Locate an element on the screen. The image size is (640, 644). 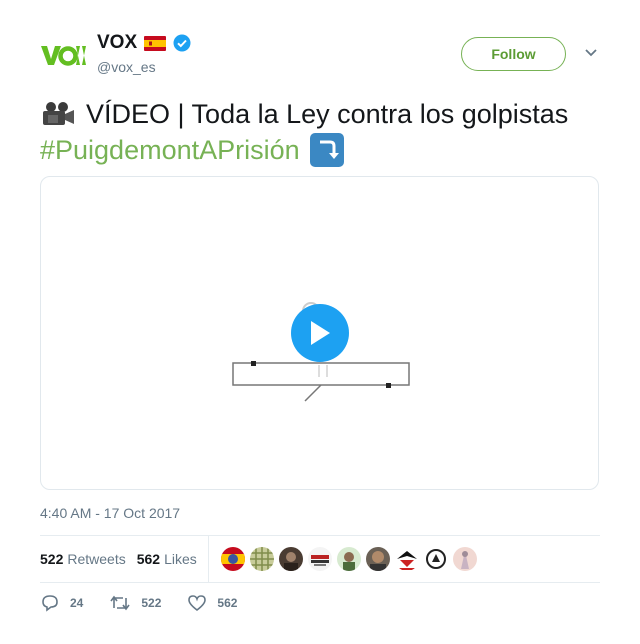
retweet-count: 522 is located at coordinates (151, 603).